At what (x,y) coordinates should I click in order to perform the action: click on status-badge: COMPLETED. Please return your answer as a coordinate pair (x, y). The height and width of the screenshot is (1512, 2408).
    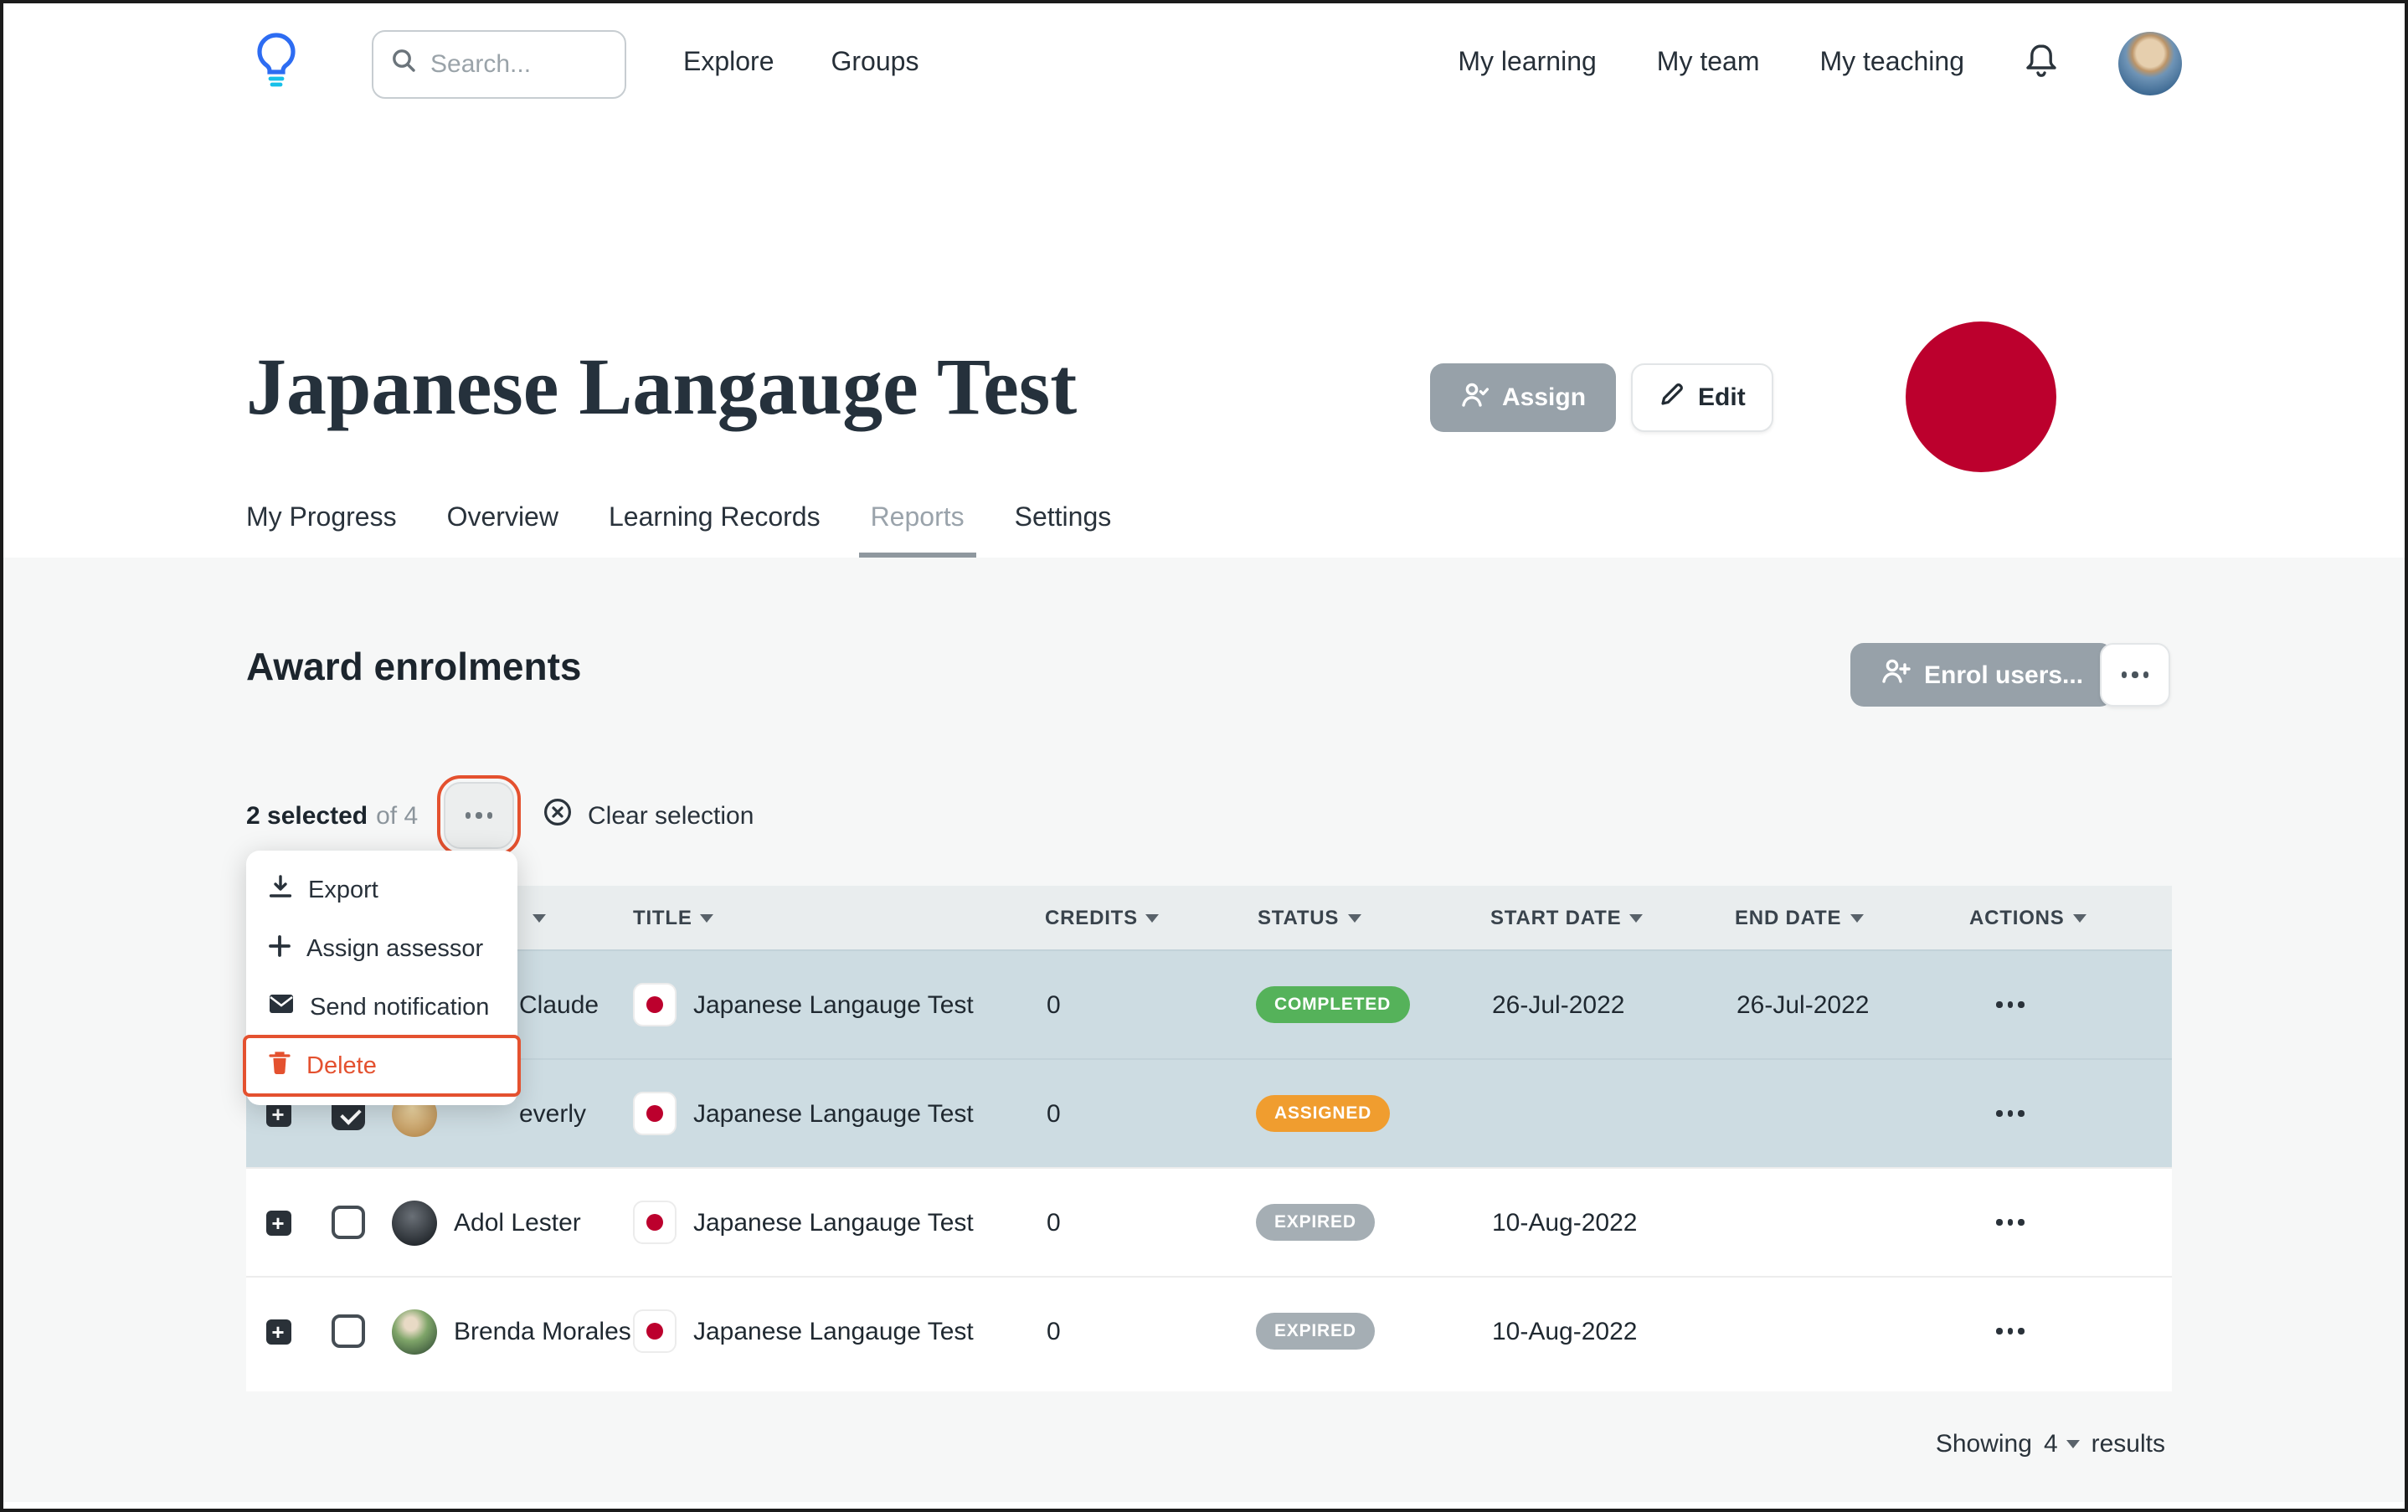
    Looking at the image, I should click on (1333, 1004).